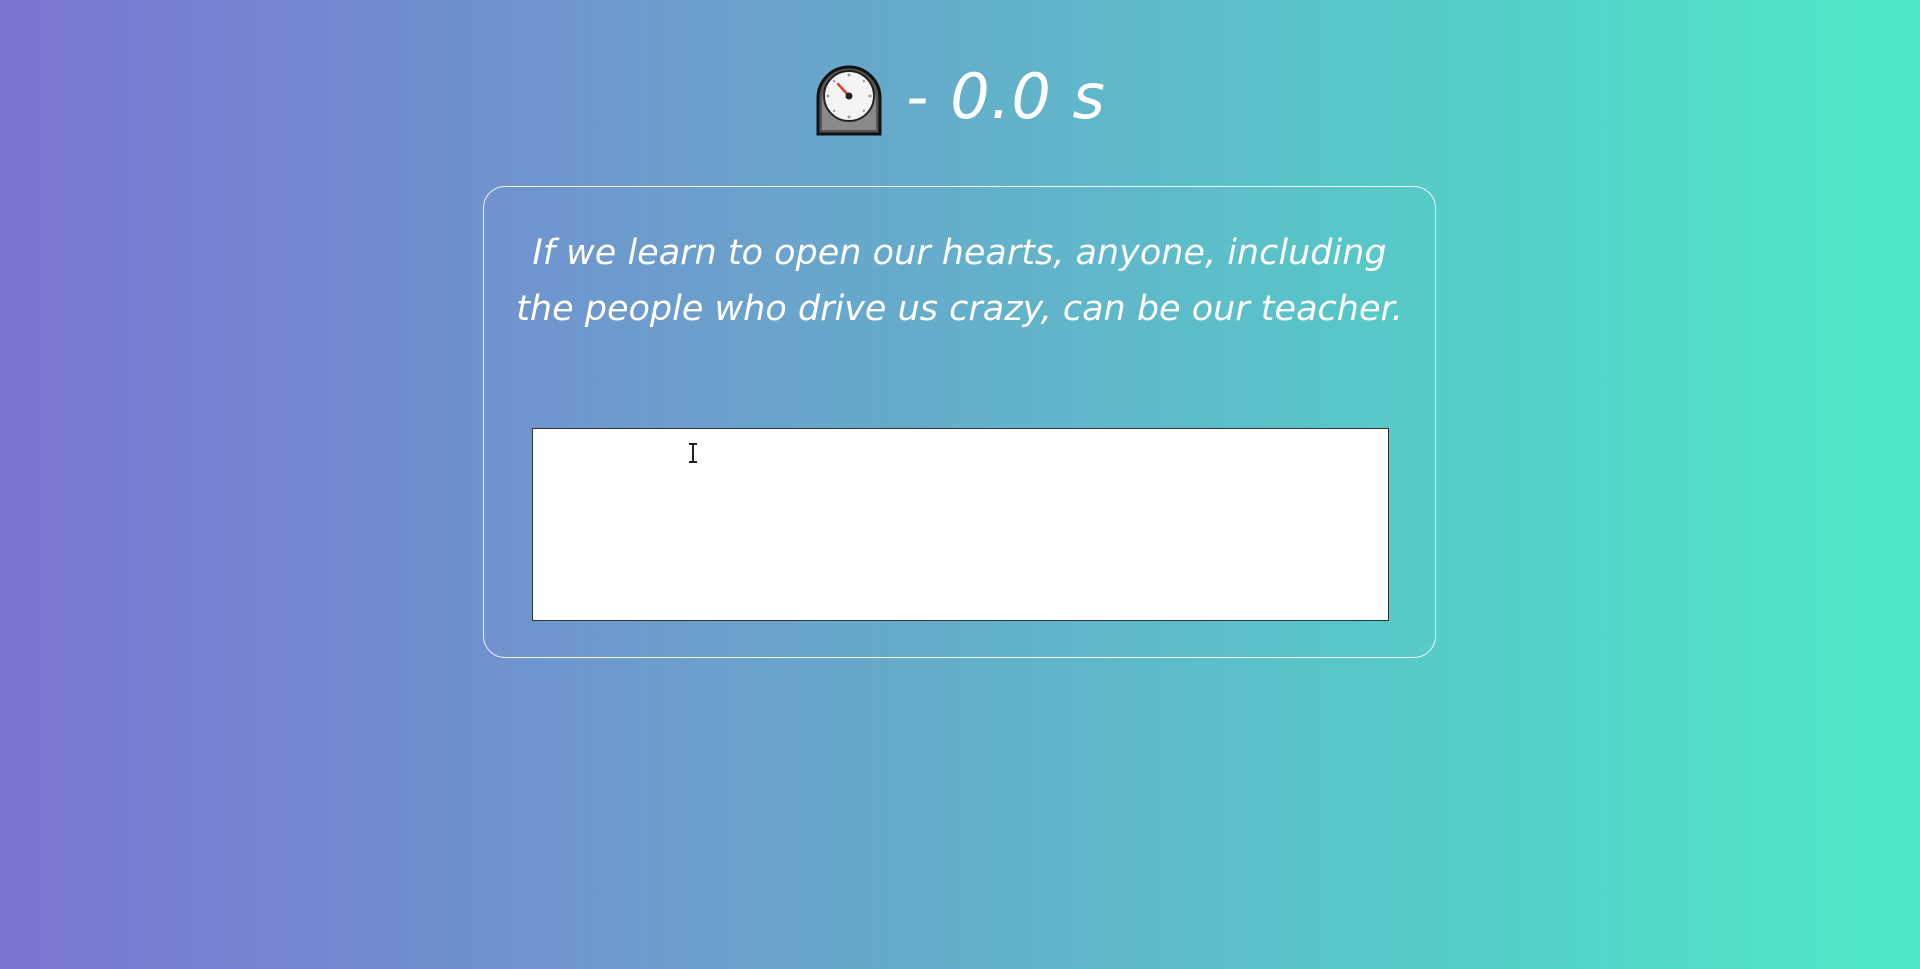  I want to click on typing-input, so click(960, 524).